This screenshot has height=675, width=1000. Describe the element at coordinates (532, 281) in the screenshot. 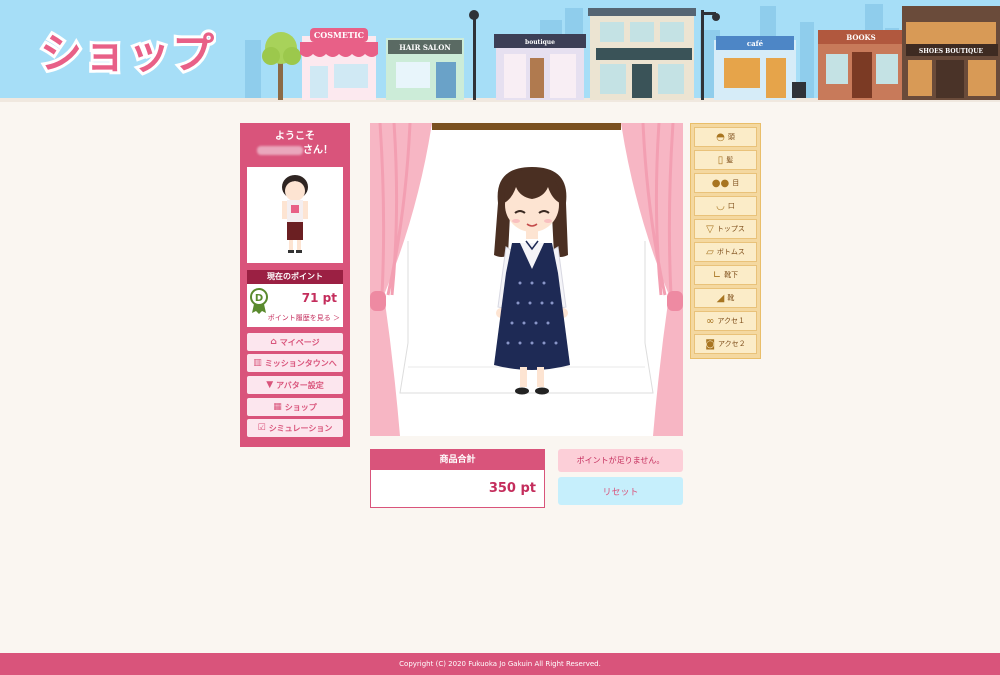

I see `dressed-avatar` at that location.